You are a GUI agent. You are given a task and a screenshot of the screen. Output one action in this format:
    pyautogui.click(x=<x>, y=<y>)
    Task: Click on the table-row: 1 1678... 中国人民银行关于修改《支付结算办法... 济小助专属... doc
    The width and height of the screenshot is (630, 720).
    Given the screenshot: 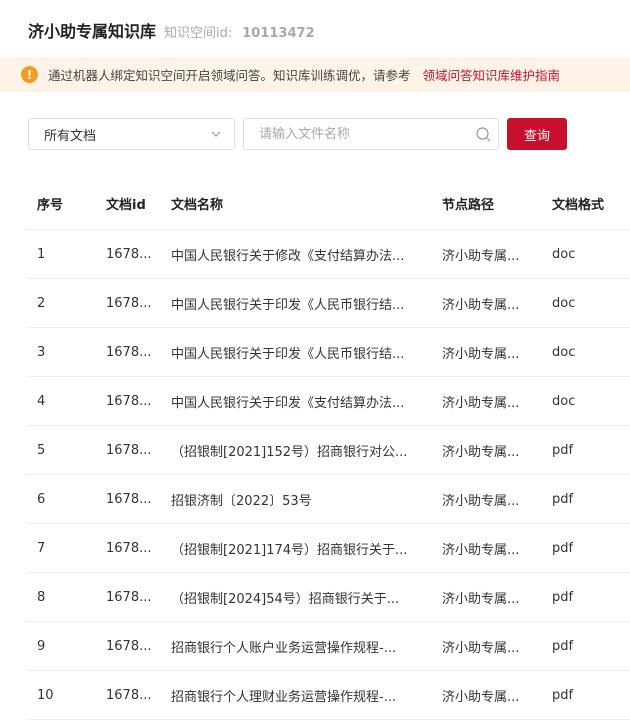 What is the action you would take?
    pyautogui.click(x=328, y=254)
    